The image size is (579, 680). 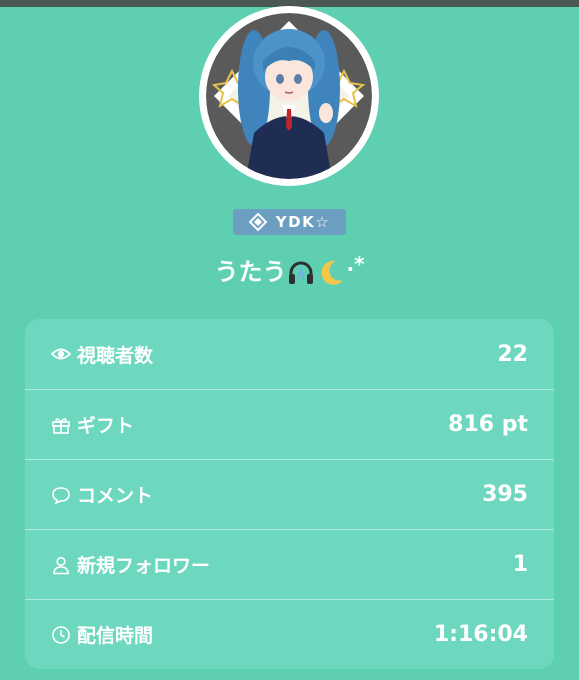 What do you see at coordinates (520, 564) in the screenshot?
I see `stat-value: 1` at bounding box center [520, 564].